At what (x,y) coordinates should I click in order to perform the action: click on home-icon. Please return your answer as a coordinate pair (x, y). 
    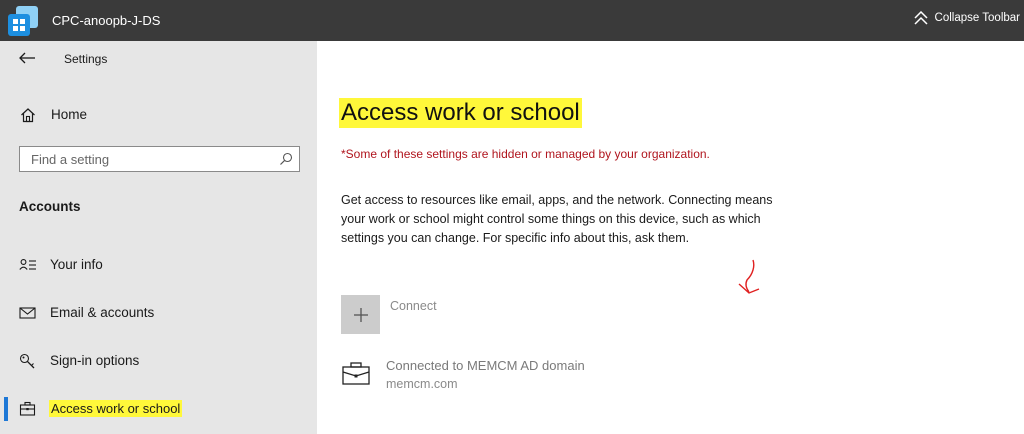
    Looking at the image, I should click on (28, 115).